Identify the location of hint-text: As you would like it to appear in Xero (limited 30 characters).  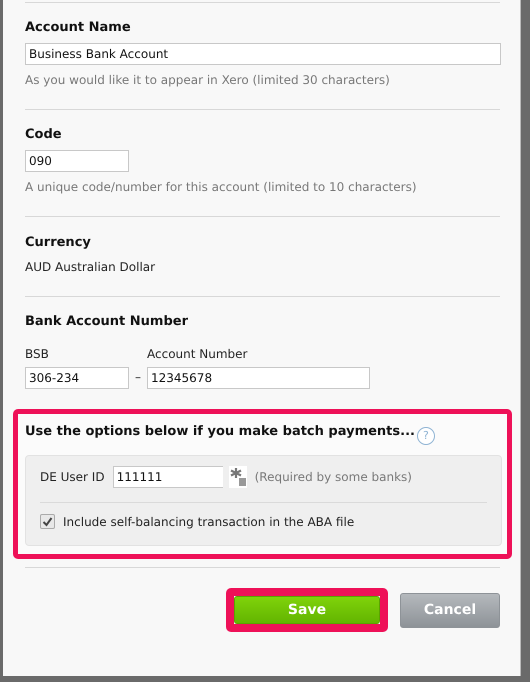
(208, 80).